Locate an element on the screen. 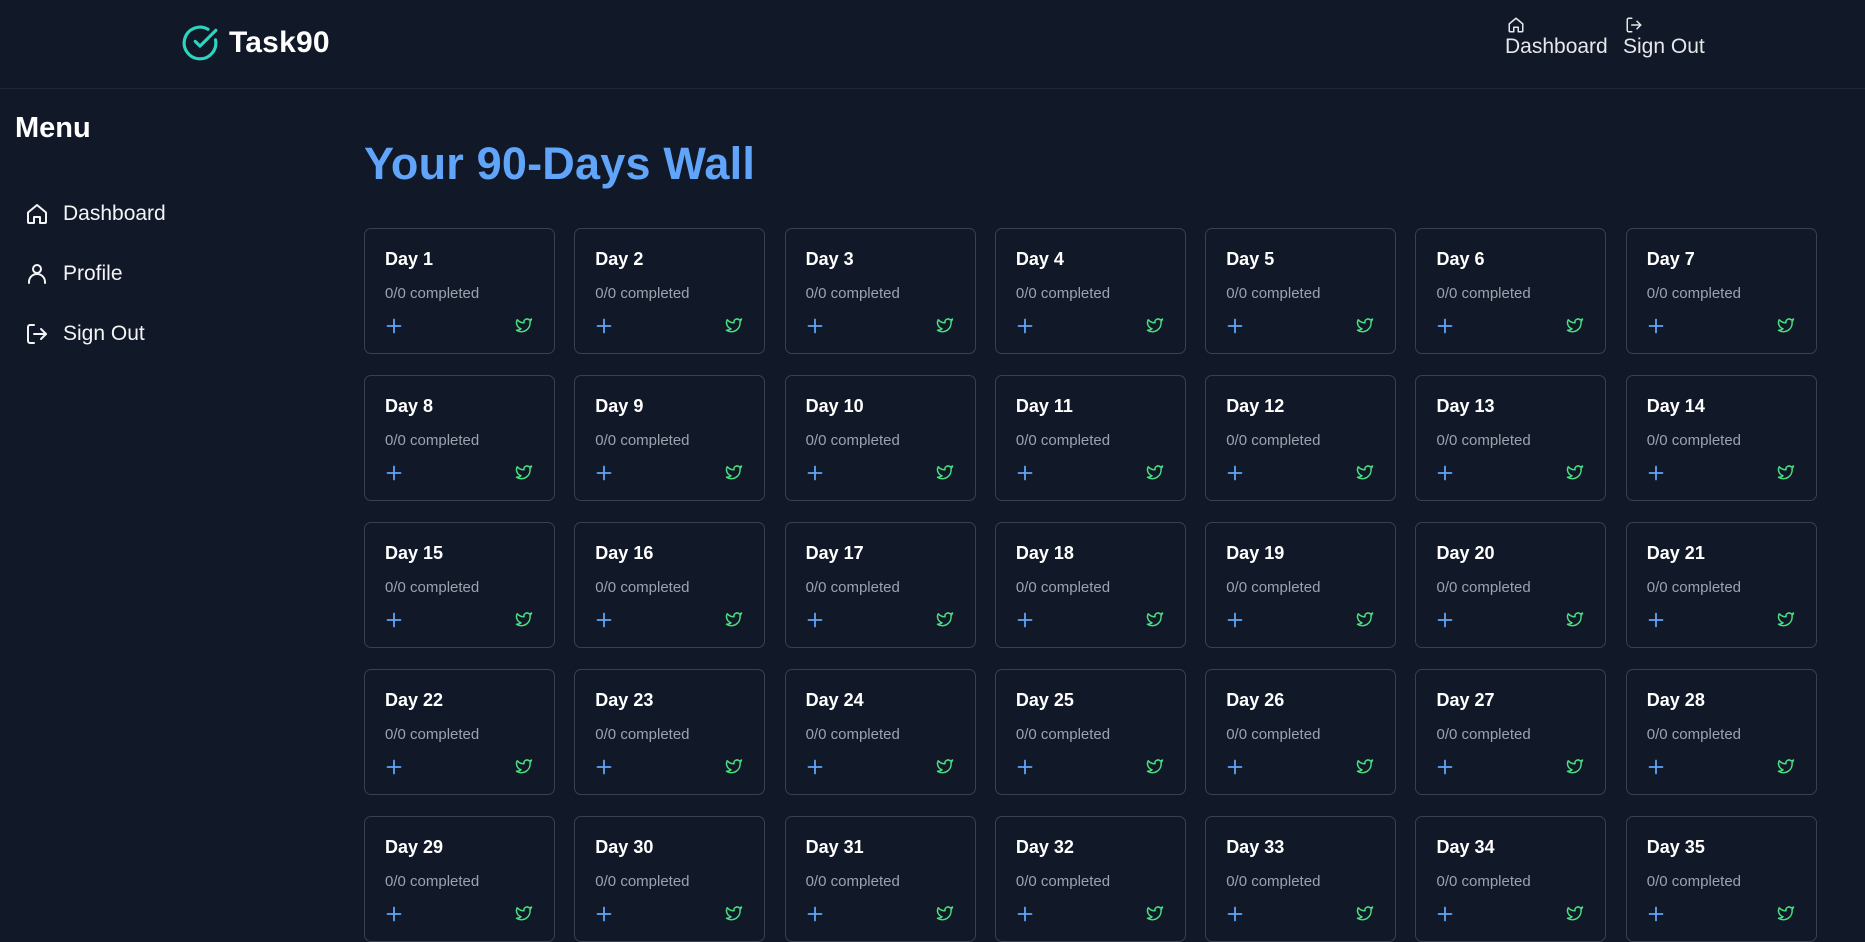 The image size is (1865, 942). day-card: Day 24 0/0 completed is located at coordinates (880, 732).